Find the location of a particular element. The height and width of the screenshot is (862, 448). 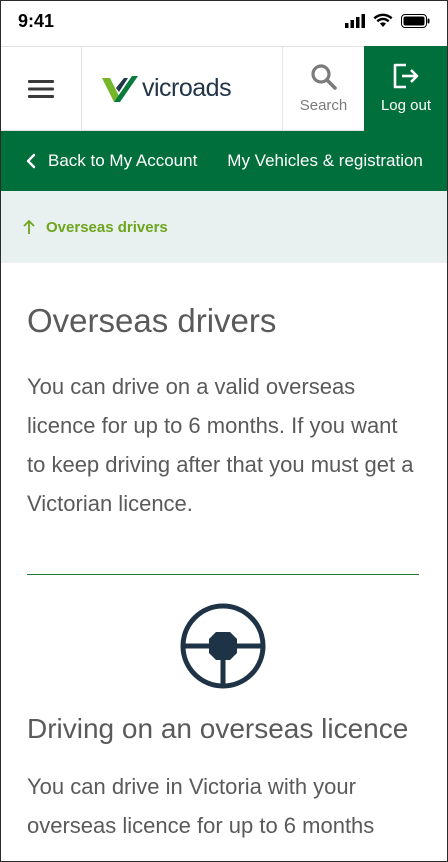

breadcrumb-label: Overseas drivers is located at coordinates (107, 227).